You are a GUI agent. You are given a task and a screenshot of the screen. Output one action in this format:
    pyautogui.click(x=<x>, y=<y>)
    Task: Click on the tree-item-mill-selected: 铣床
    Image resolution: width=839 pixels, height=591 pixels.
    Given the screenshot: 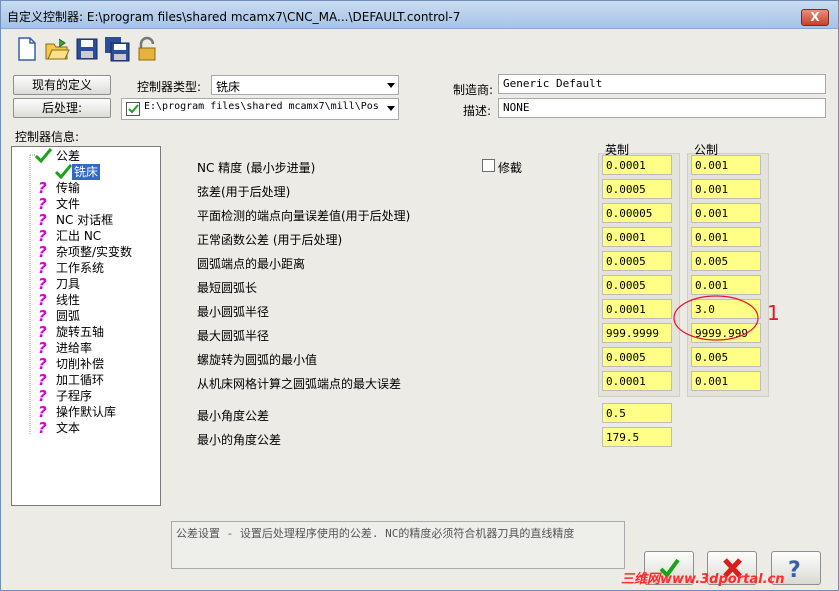 What is the action you would take?
    pyautogui.click(x=86, y=172)
    